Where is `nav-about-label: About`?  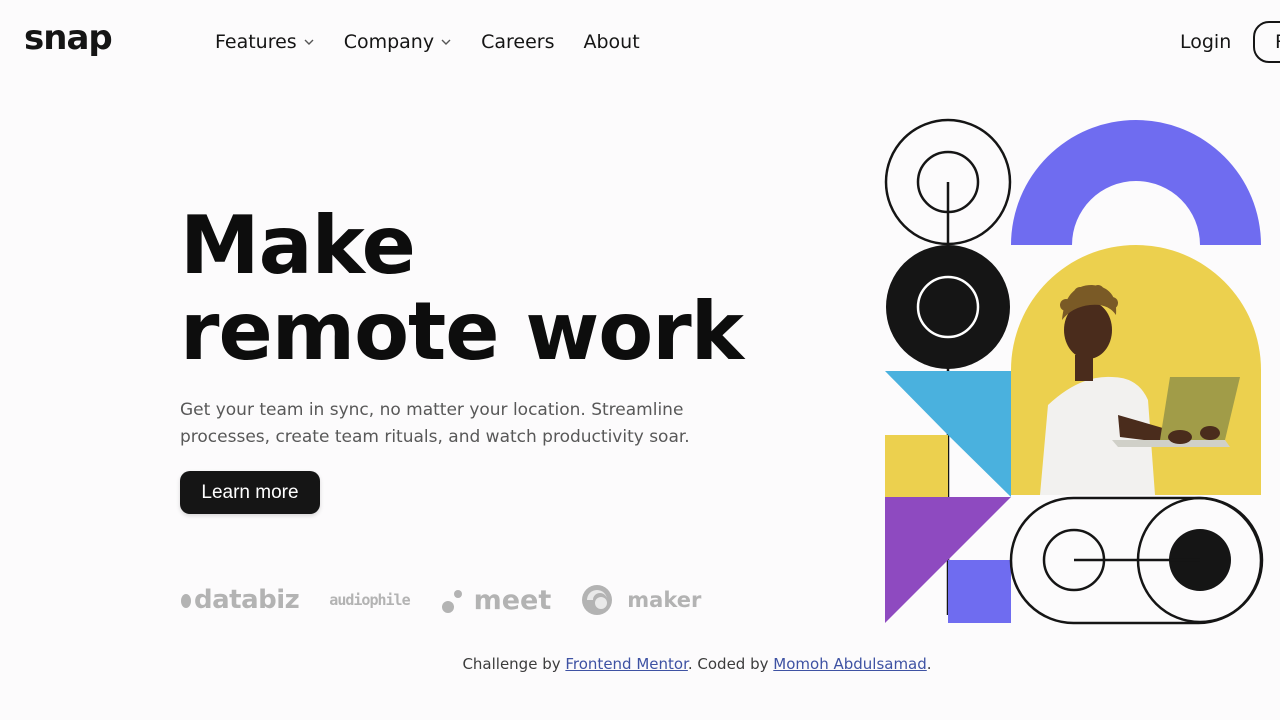
nav-about-label: About is located at coordinates (611, 42).